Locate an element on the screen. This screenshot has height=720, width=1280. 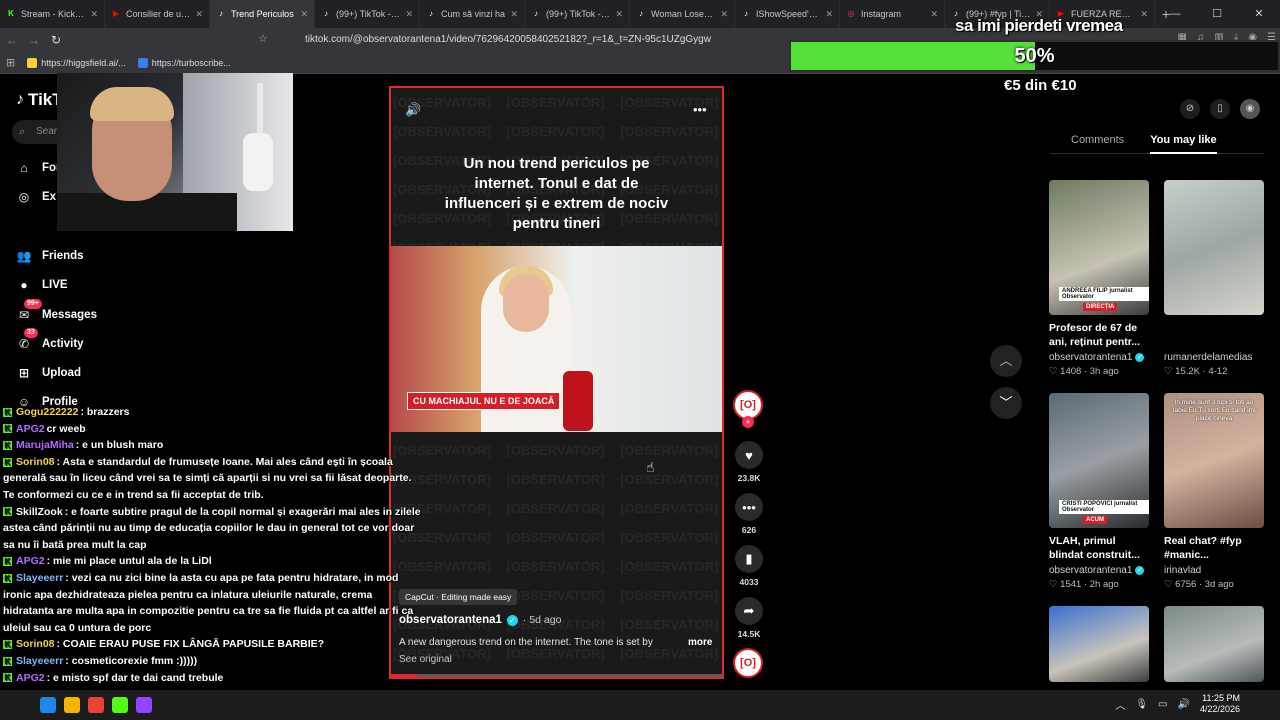
browser-tab: ♪ IShowSpeed's V ✕ is located at coordinates (787, 14).